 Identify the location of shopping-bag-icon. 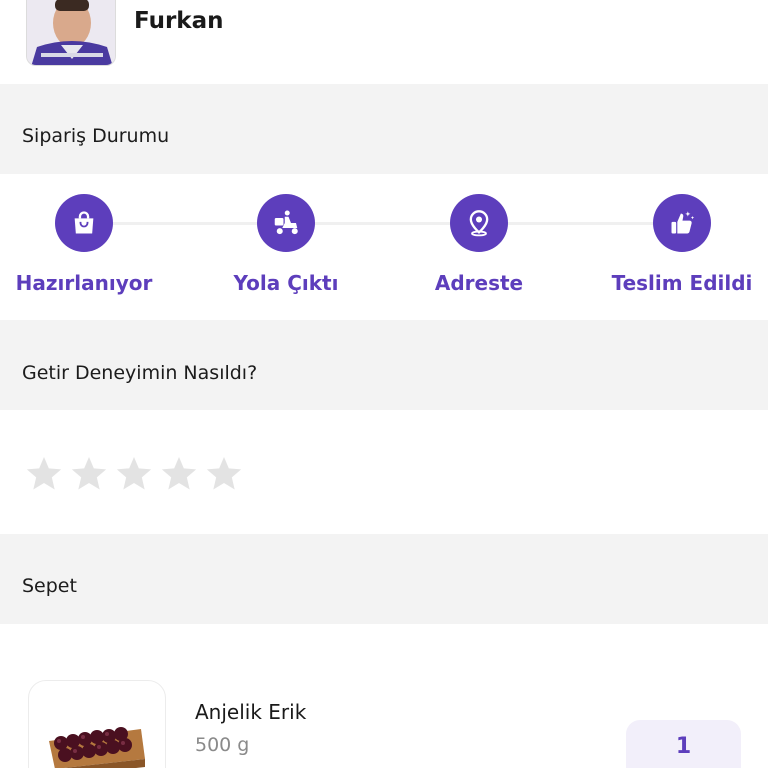
(84, 223).